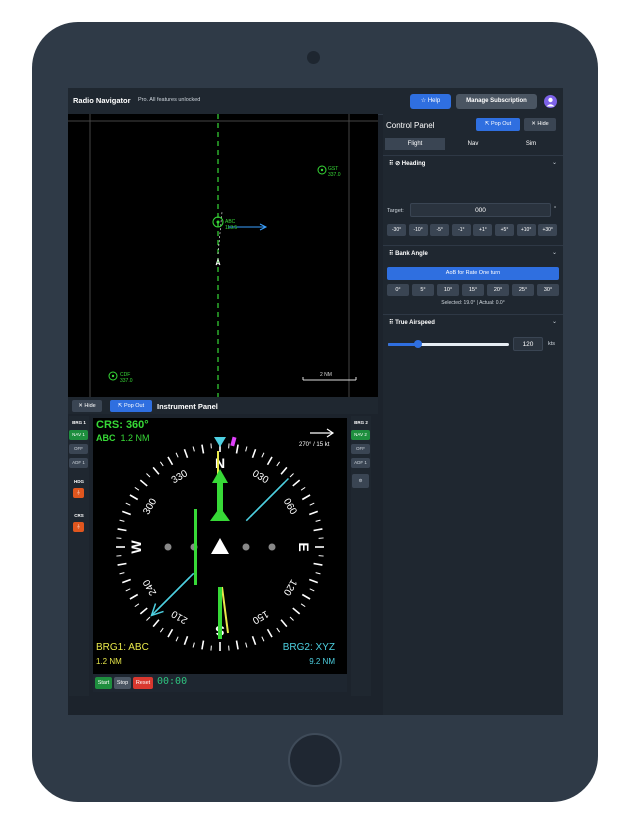  I want to click on bank-angle-button: 0°, so click(398, 290).